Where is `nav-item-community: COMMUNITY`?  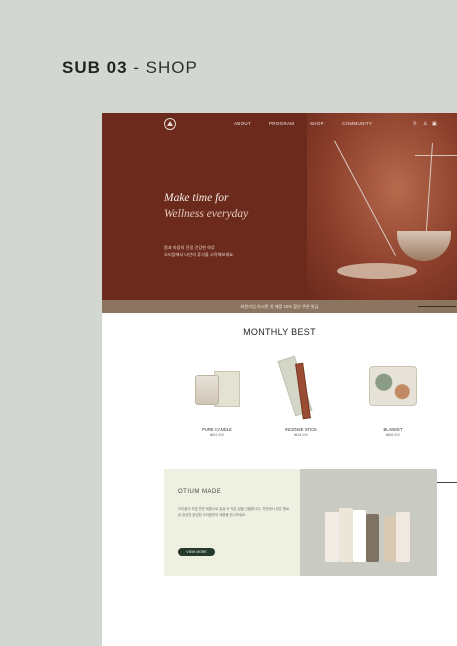
nav-item-community: COMMUNITY is located at coordinates (357, 123).